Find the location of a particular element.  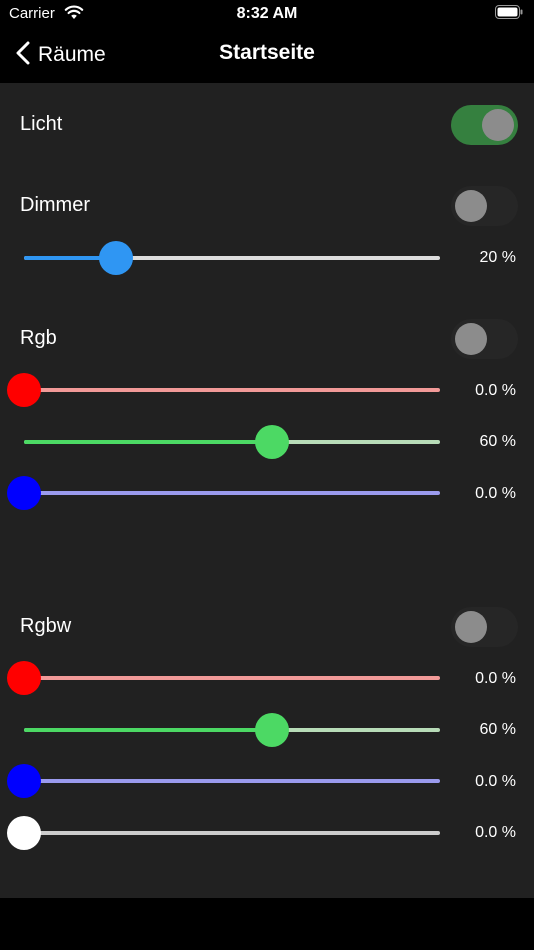

rgb-green-slider is located at coordinates (232, 442).